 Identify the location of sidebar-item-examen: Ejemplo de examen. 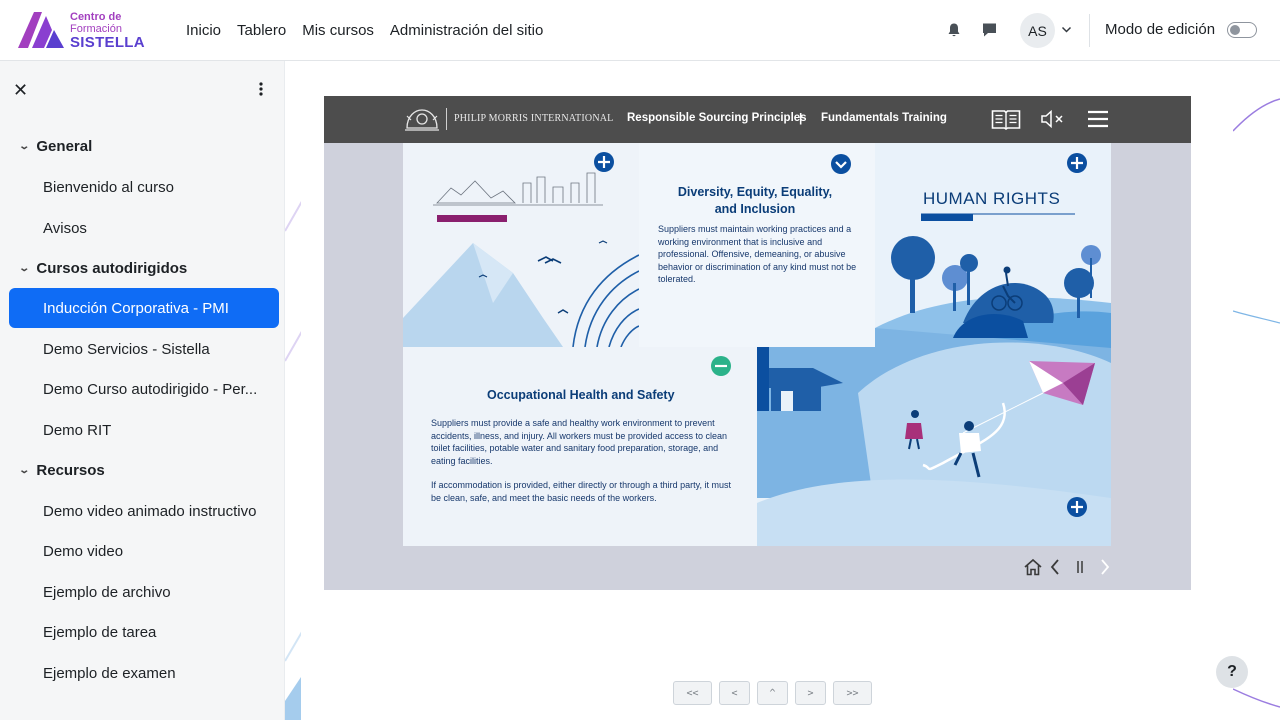
(144, 673).